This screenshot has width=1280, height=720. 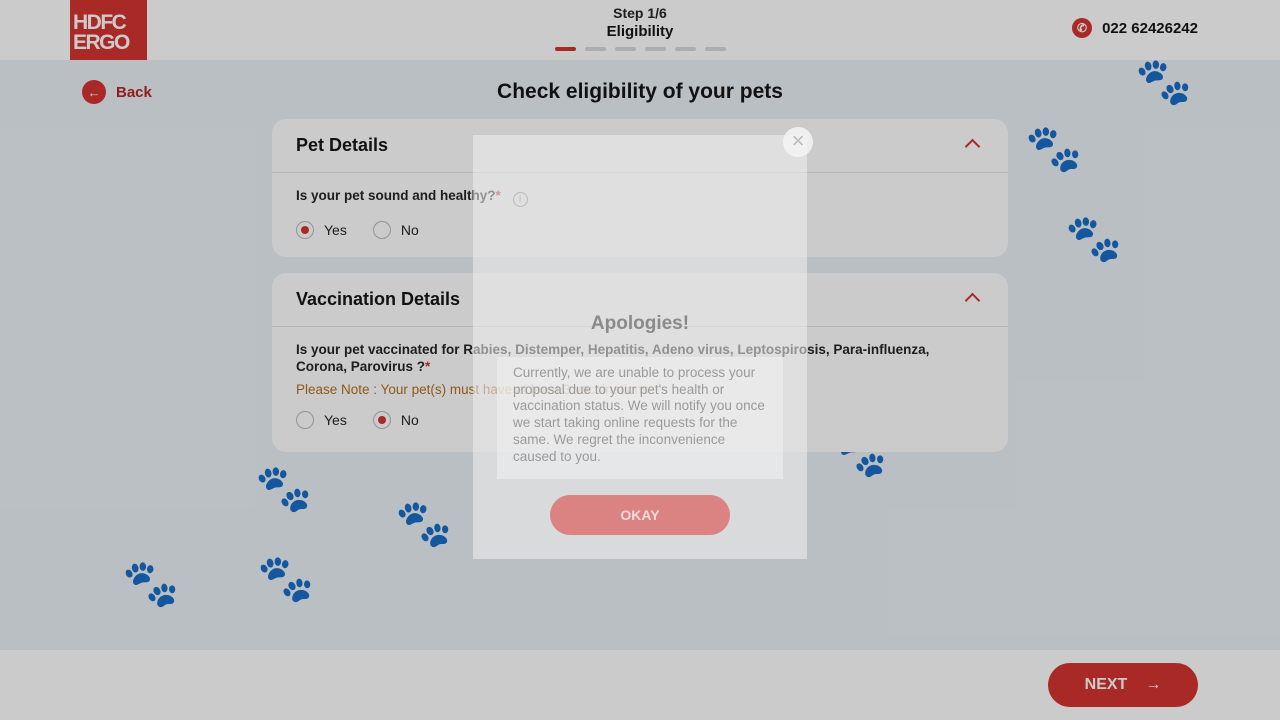 What do you see at coordinates (798, 142) in the screenshot?
I see `close-icon: ×` at bounding box center [798, 142].